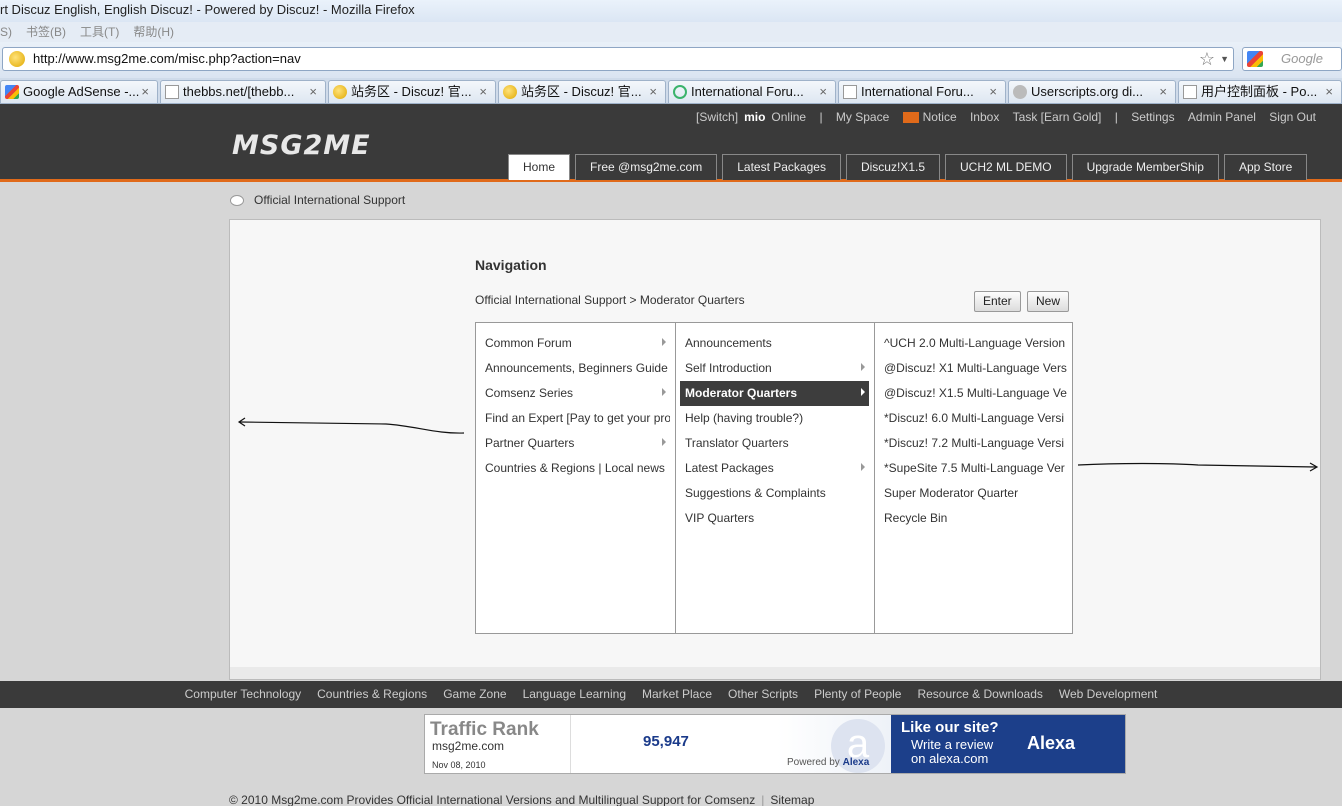  I want to click on forum-item: *Discuz! 7.2 Multi-Language Versi, so click(971, 443).